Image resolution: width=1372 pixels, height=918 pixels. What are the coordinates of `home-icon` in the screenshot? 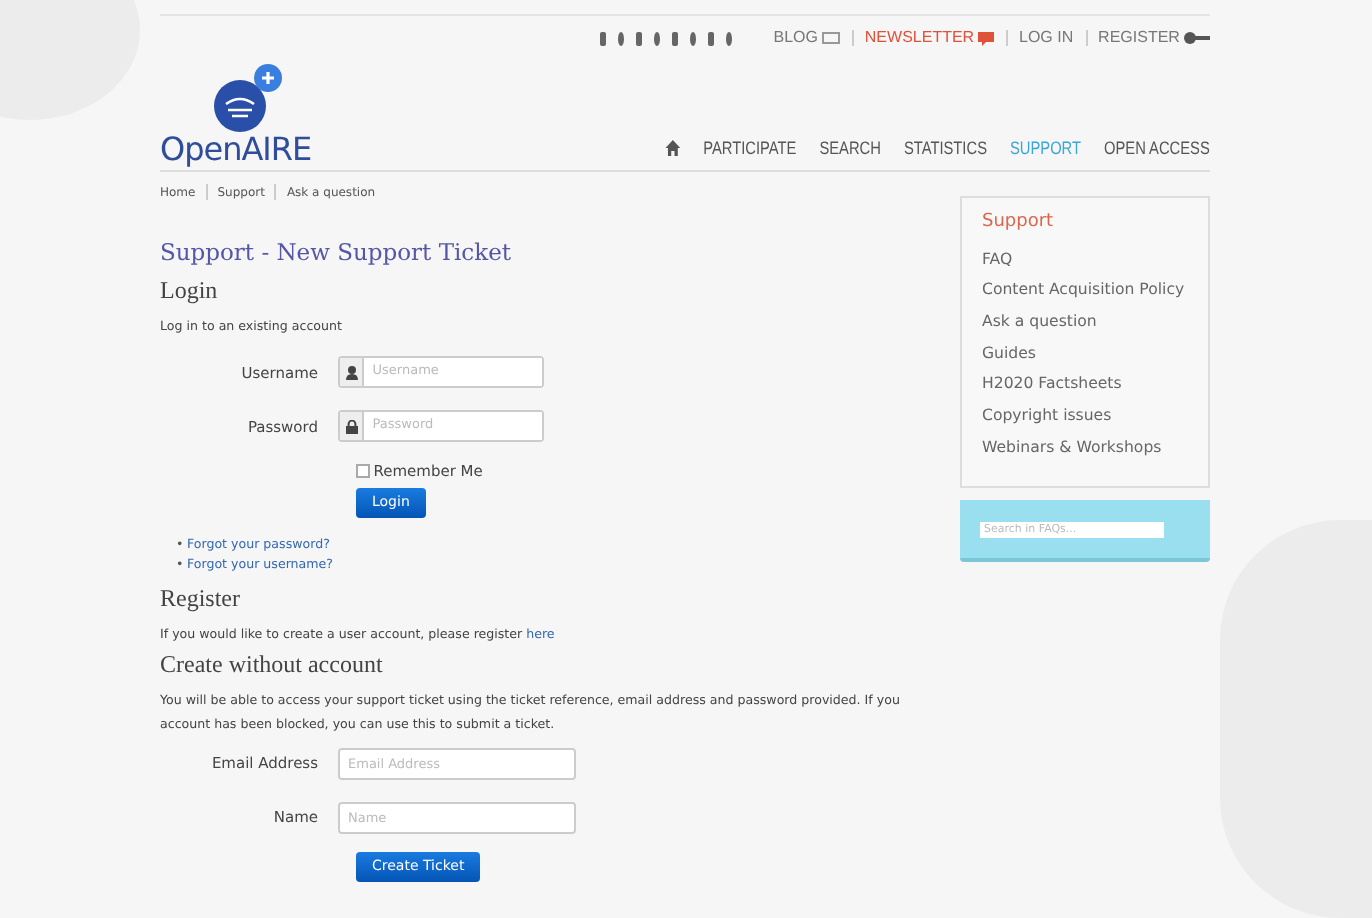 It's located at (673, 148).